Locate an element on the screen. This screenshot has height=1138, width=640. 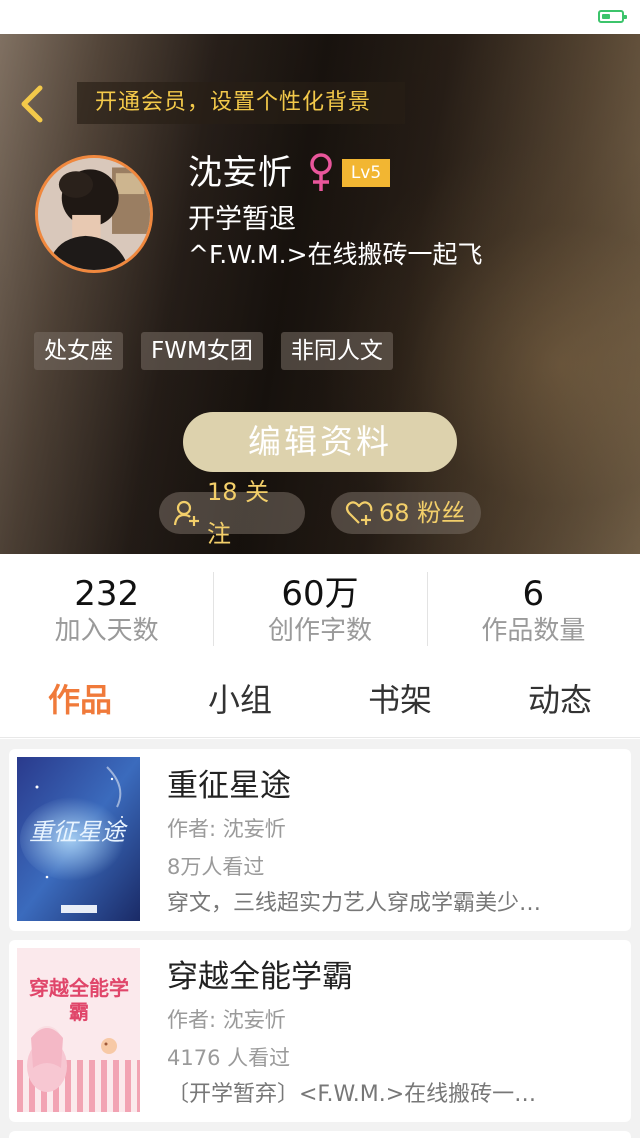
fans-count: 68 粉丝 is located at coordinates (422, 513).